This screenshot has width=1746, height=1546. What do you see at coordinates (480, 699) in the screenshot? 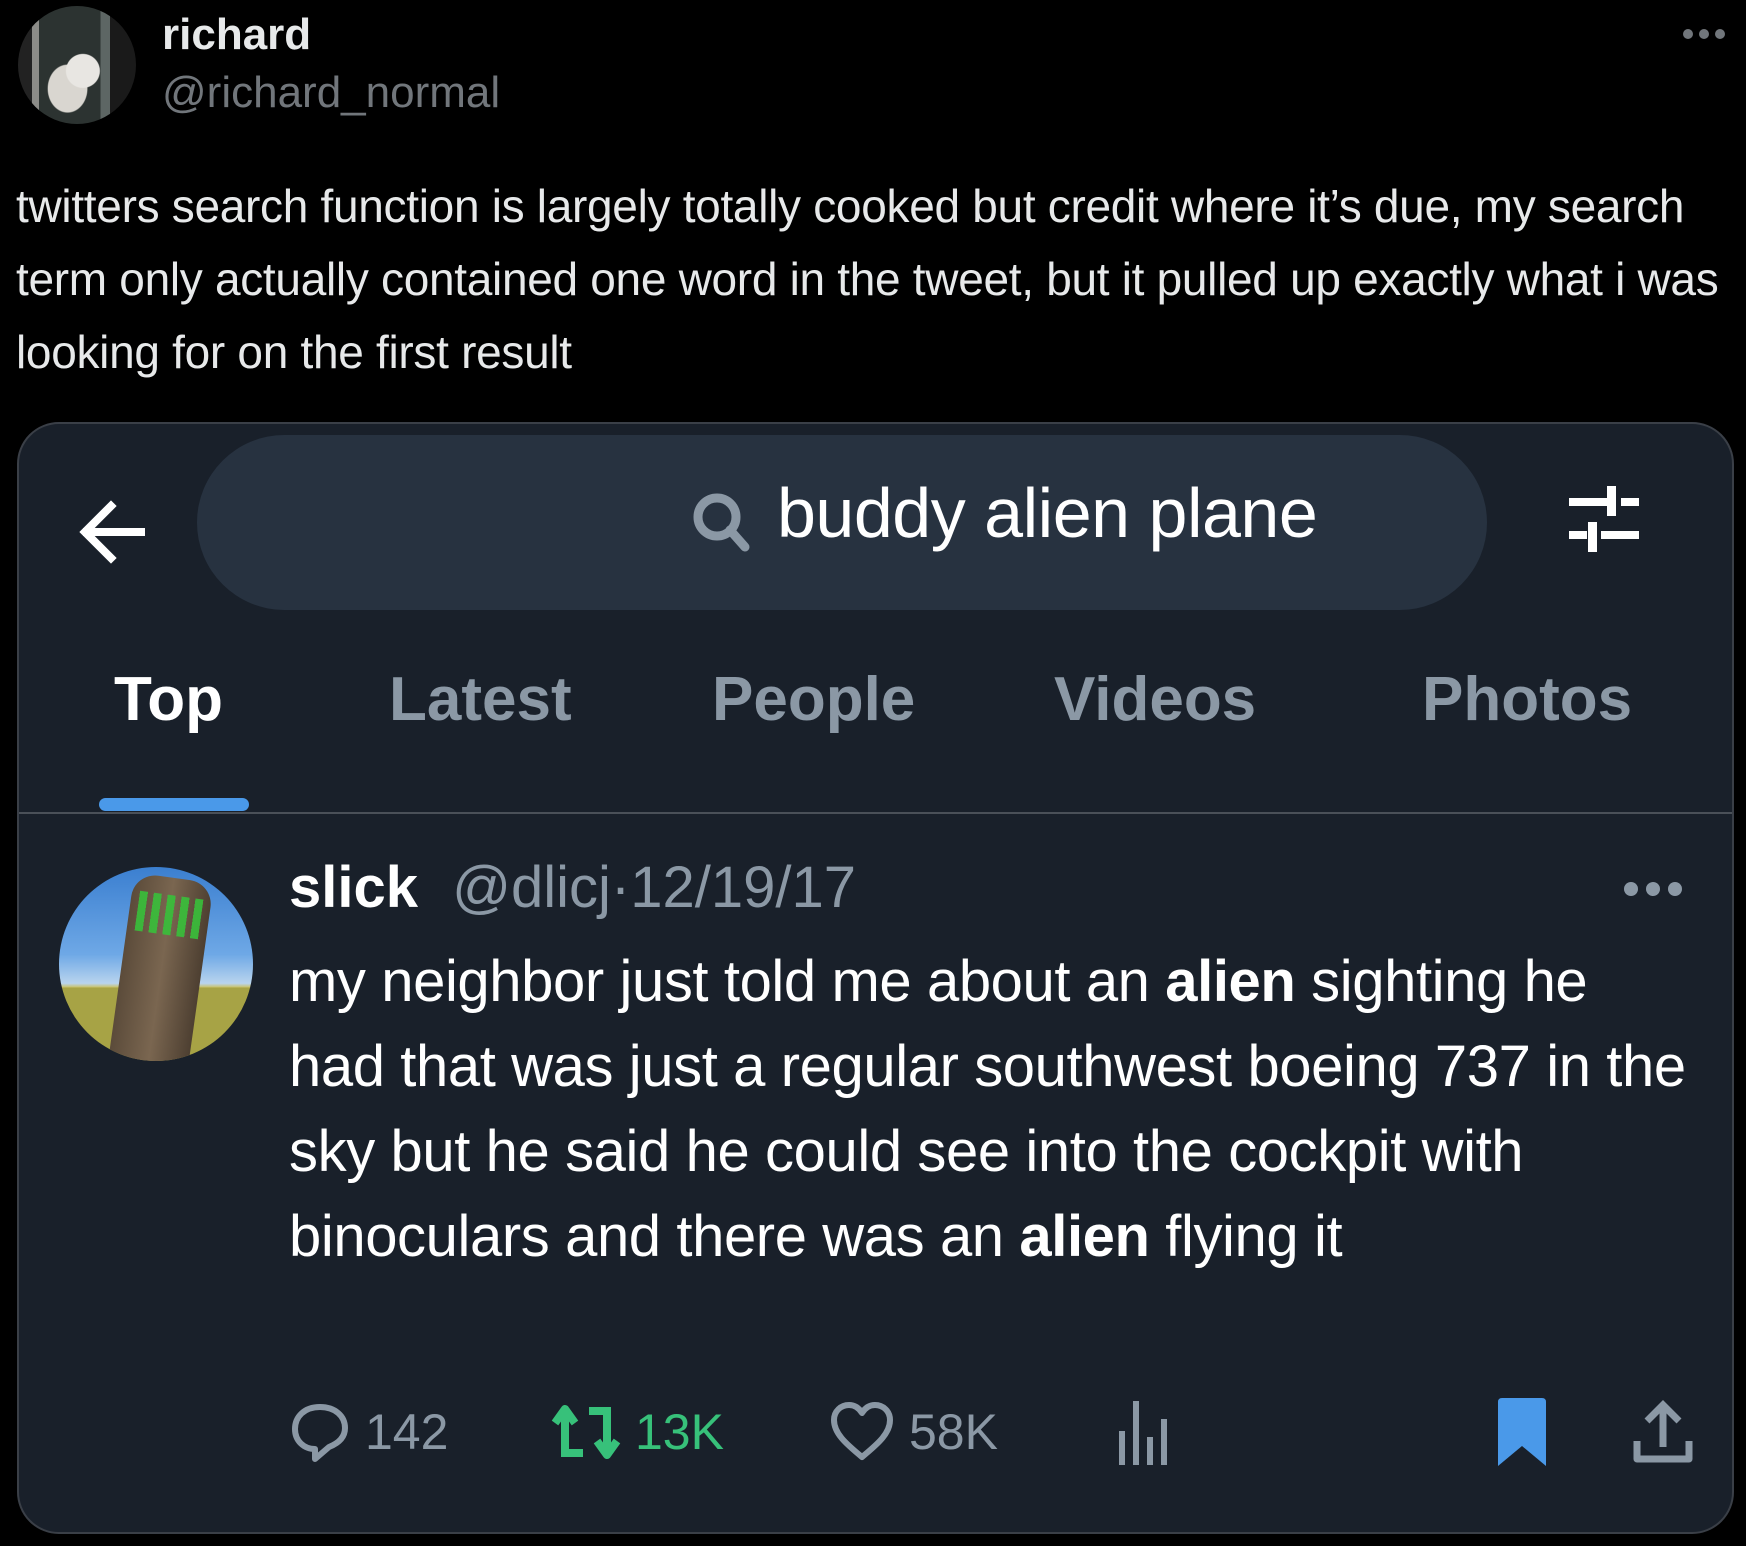
I see `tab-latest: Latest` at bounding box center [480, 699].